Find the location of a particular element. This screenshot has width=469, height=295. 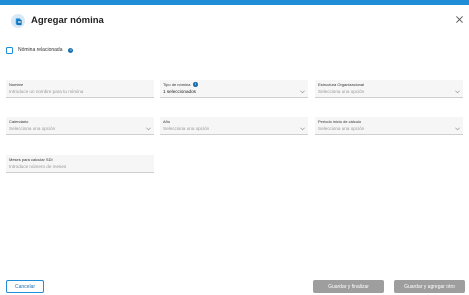

related-payroll-checkbox is located at coordinates (9, 50).